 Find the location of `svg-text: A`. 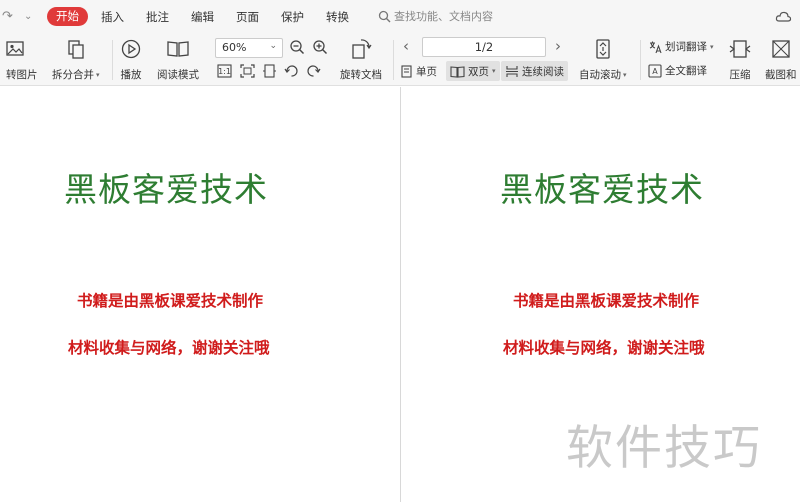

svg-text: A is located at coordinates (655, 71).